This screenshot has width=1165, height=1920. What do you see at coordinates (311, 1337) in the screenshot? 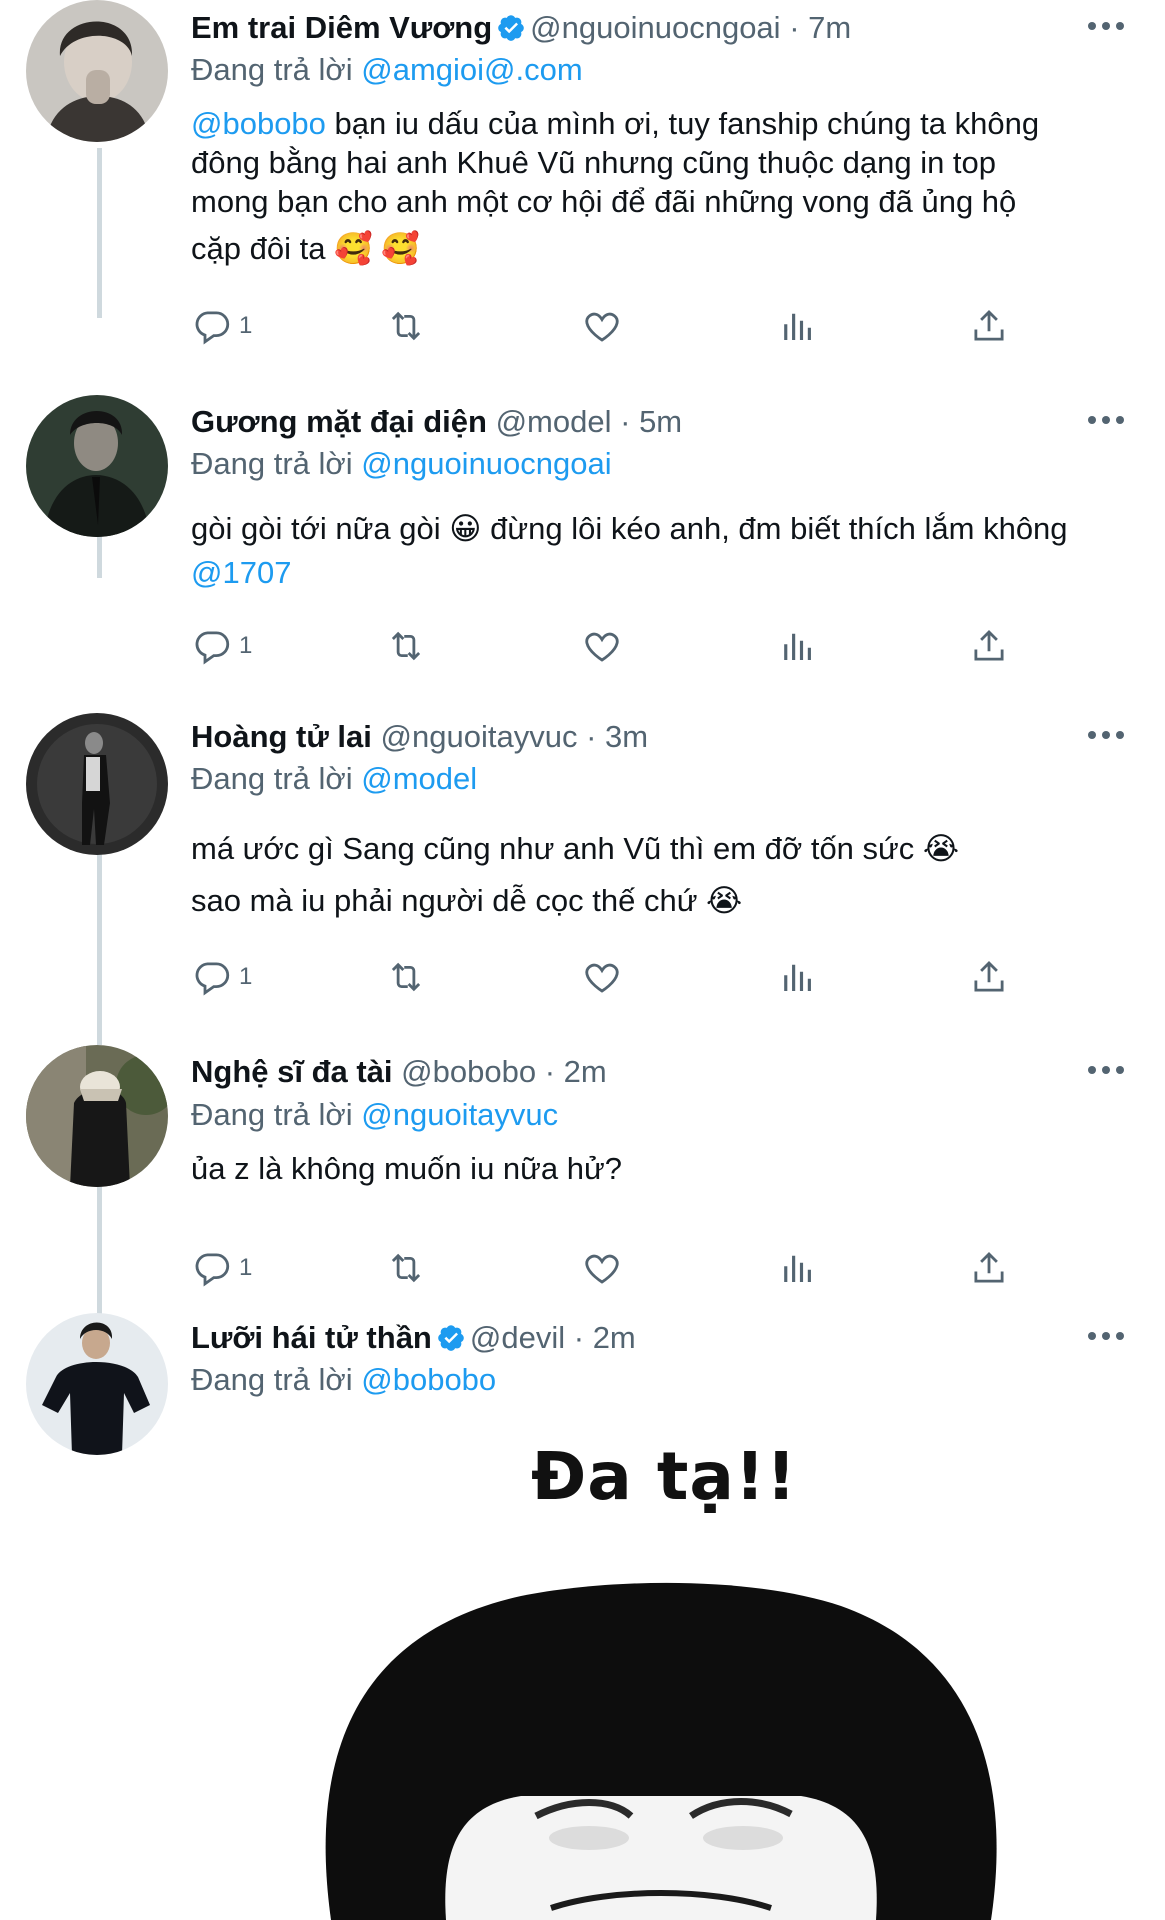
I see `display-name: Lưỡi hái tử thần` at bounding box center [311, 1337].